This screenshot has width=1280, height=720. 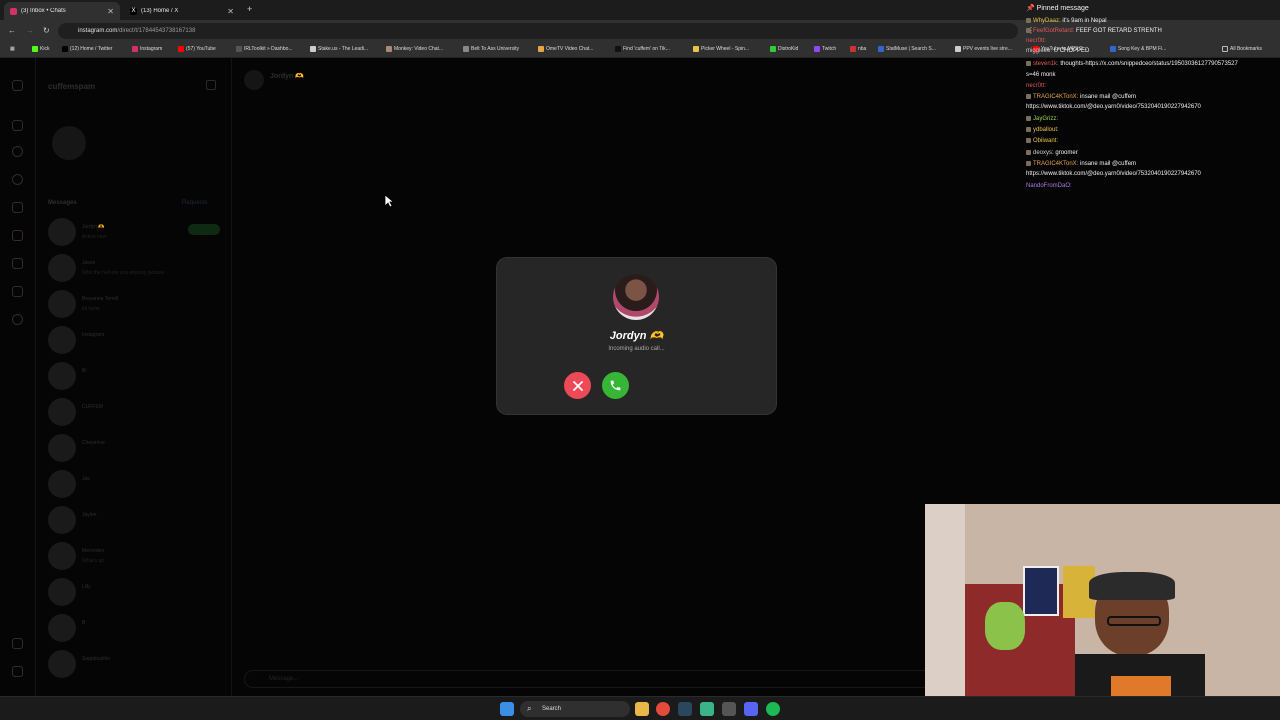 I want to click on apps-icon: ▦, so click(x=12, y=49).